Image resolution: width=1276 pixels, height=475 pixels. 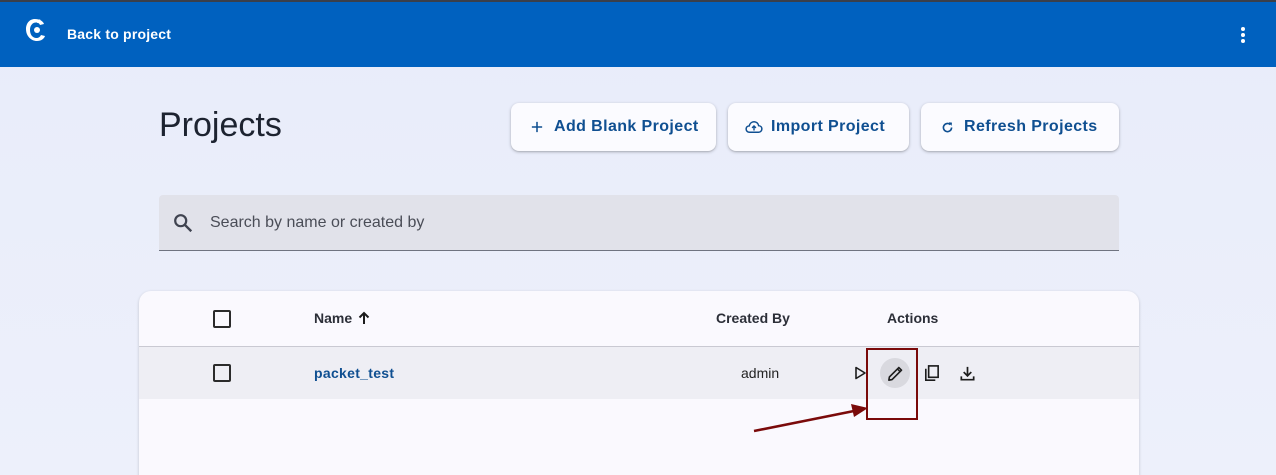 I want to click on refresh-projects-button: Refresh Projects, so click(x=1020, y=127).